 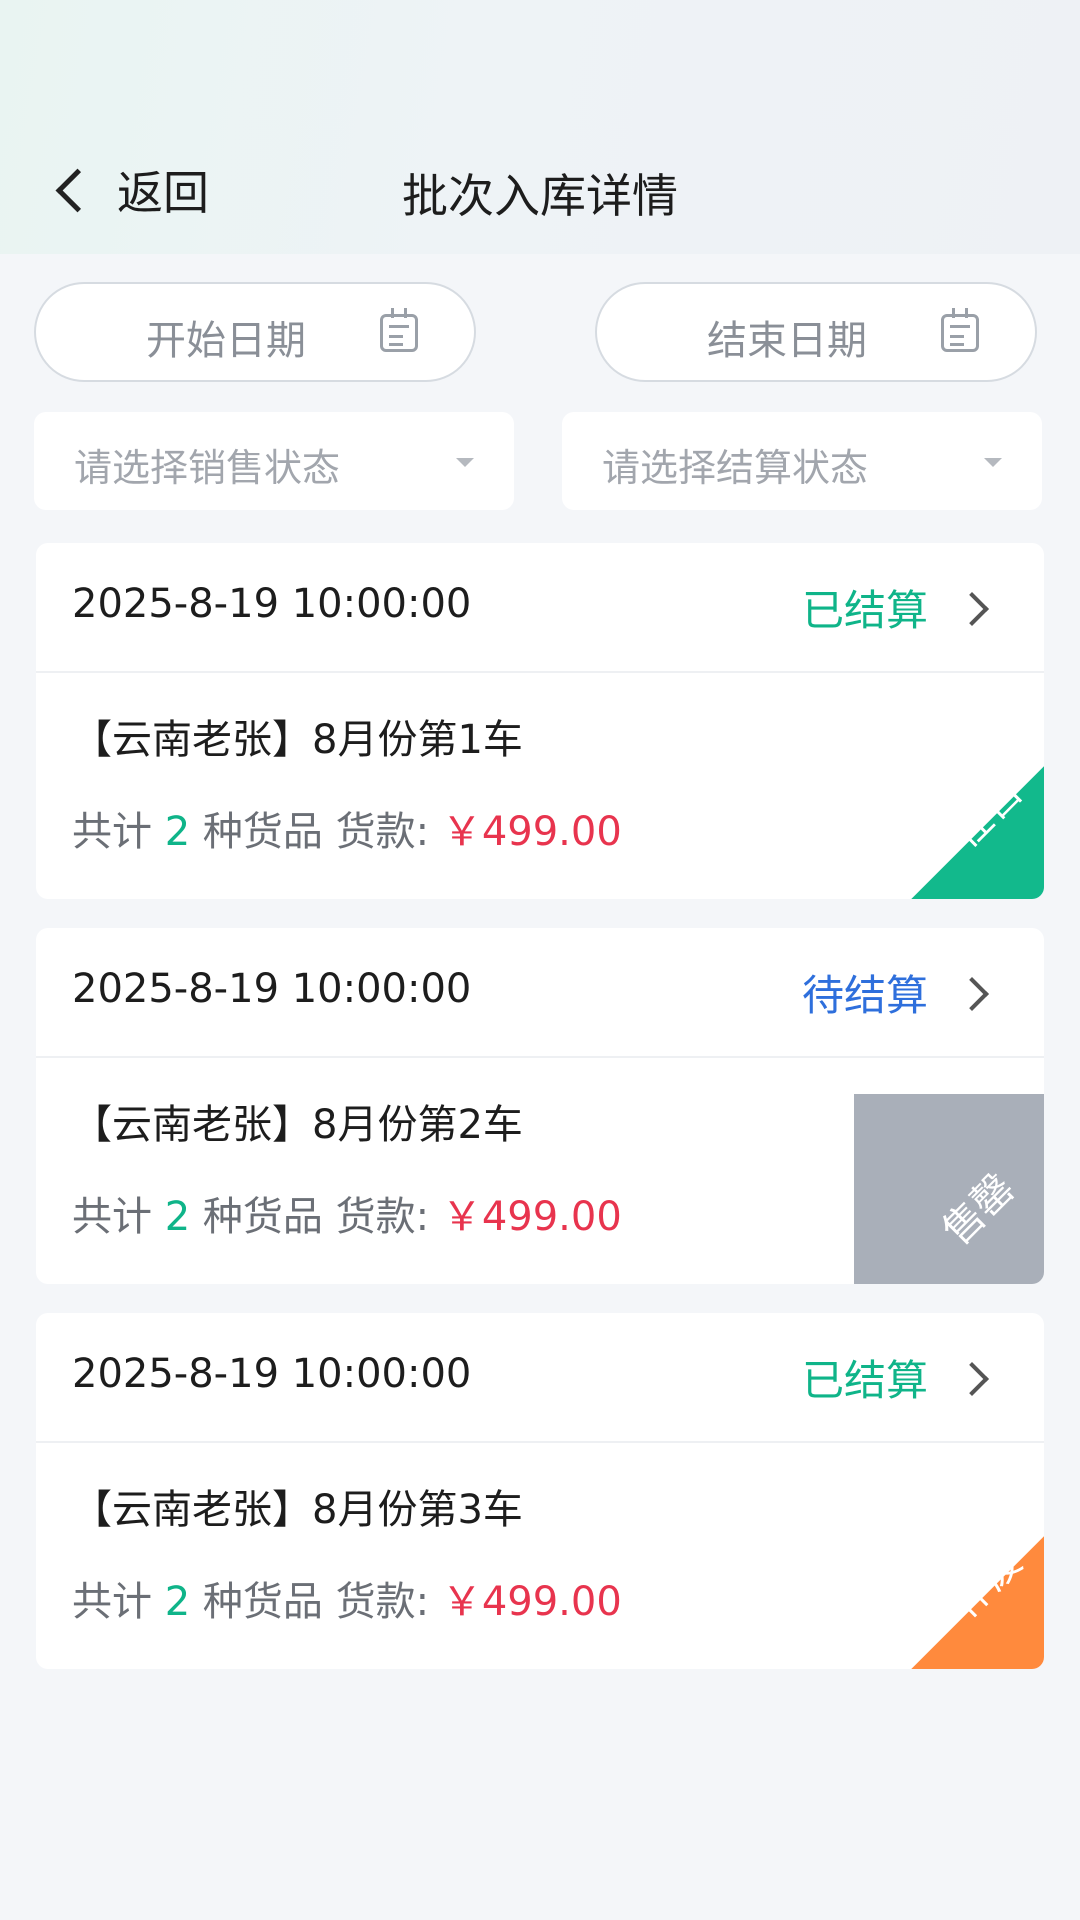 What do you see at coordinates (297, 1510) in the screenshot?
I see `batch-name: 【云南老张】8月份第3车` at bounding box center [297, 1510].